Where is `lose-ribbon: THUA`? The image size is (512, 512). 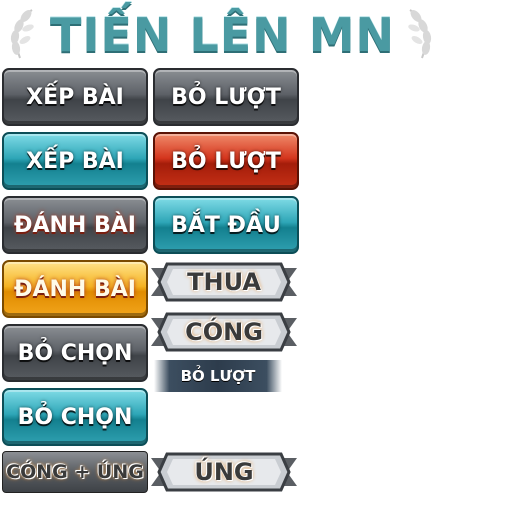
lose-ribbon: THUA is located at coordinates (224, 282).